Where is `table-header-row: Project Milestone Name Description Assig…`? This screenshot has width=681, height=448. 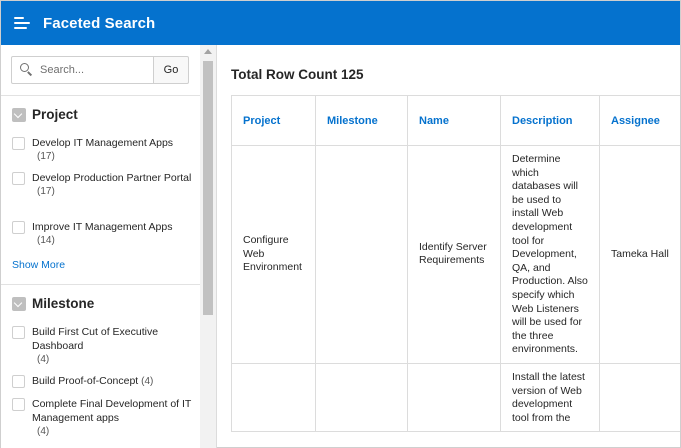
table-header-row: Project Milestone Name Description Assig… is located at coordinates (455, 120).